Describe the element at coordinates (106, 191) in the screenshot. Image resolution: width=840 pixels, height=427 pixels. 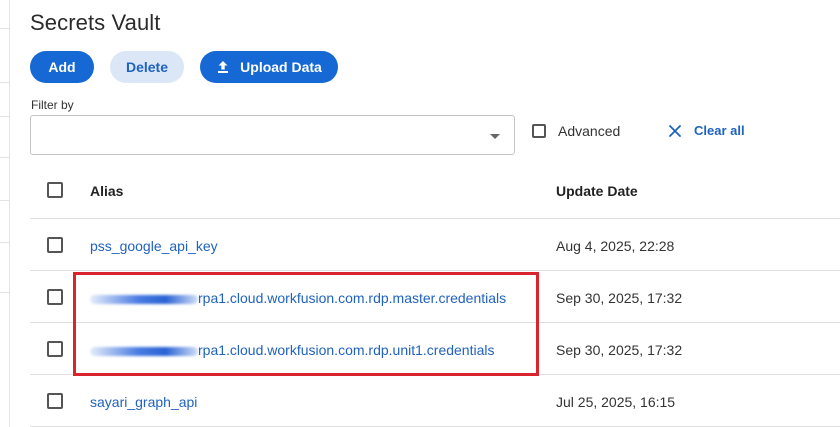
I see `column-header-alias: Alias` at that location.